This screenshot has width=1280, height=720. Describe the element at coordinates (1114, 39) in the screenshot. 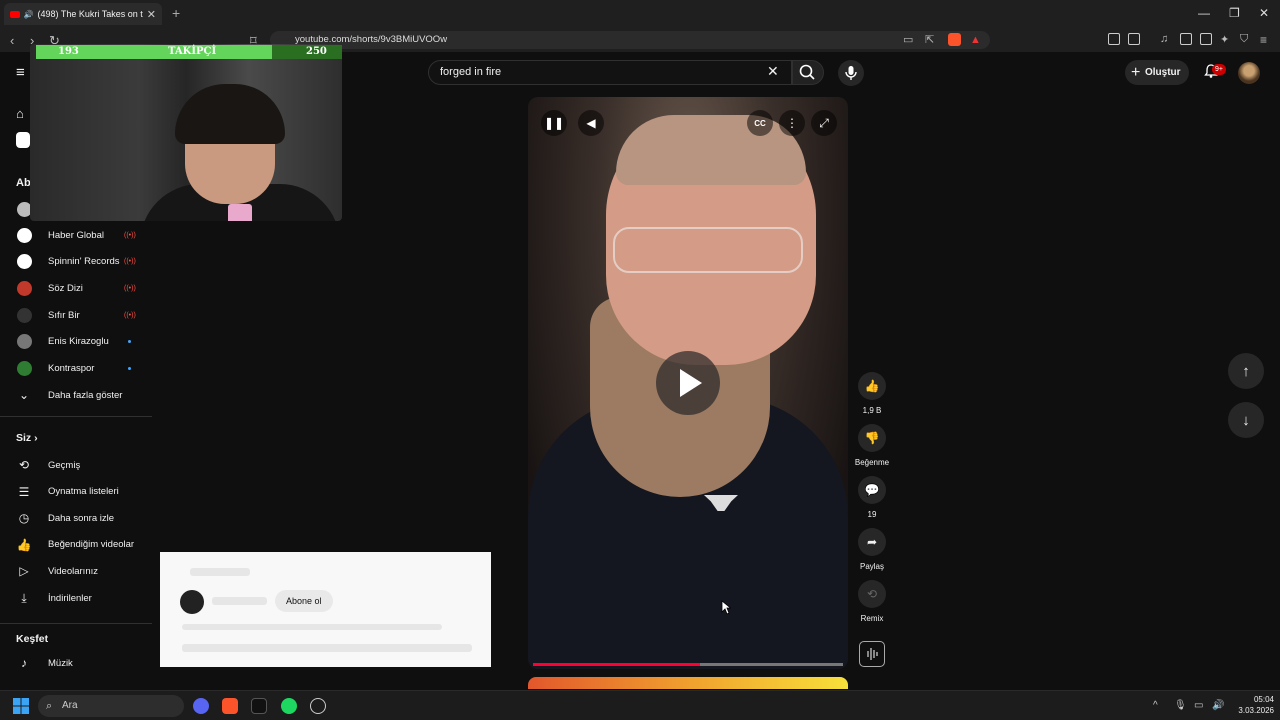

I see `extensions-icon` at that location.